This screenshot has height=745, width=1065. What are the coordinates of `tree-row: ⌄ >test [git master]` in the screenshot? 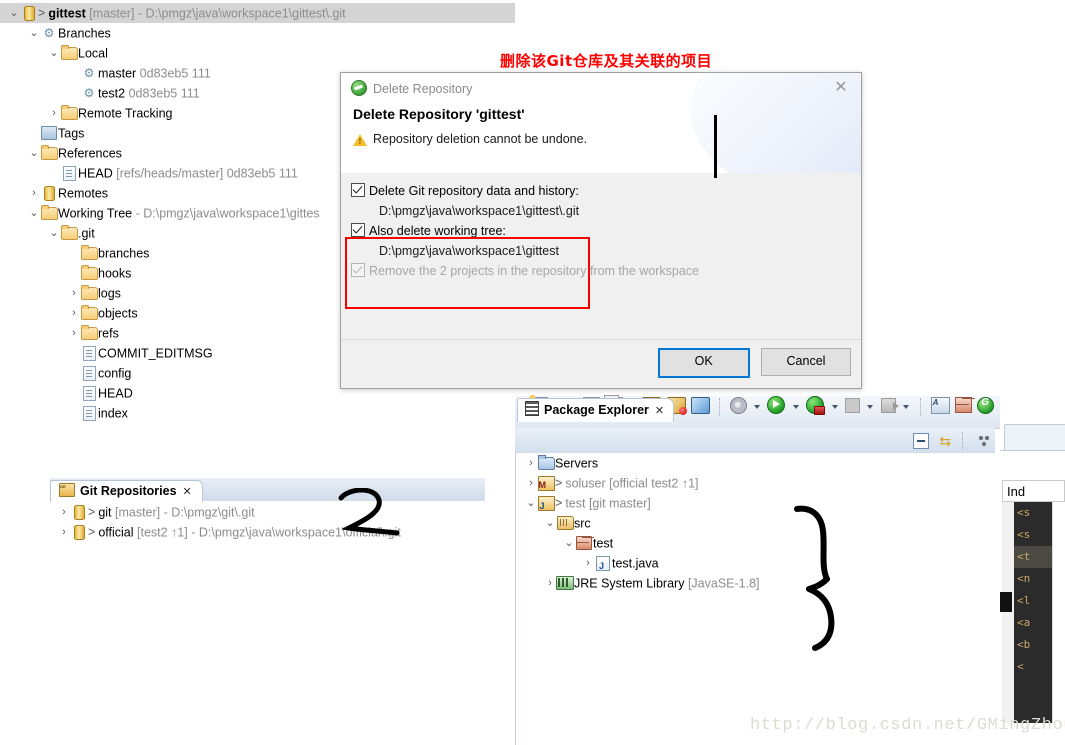 It's located at (755, 504).